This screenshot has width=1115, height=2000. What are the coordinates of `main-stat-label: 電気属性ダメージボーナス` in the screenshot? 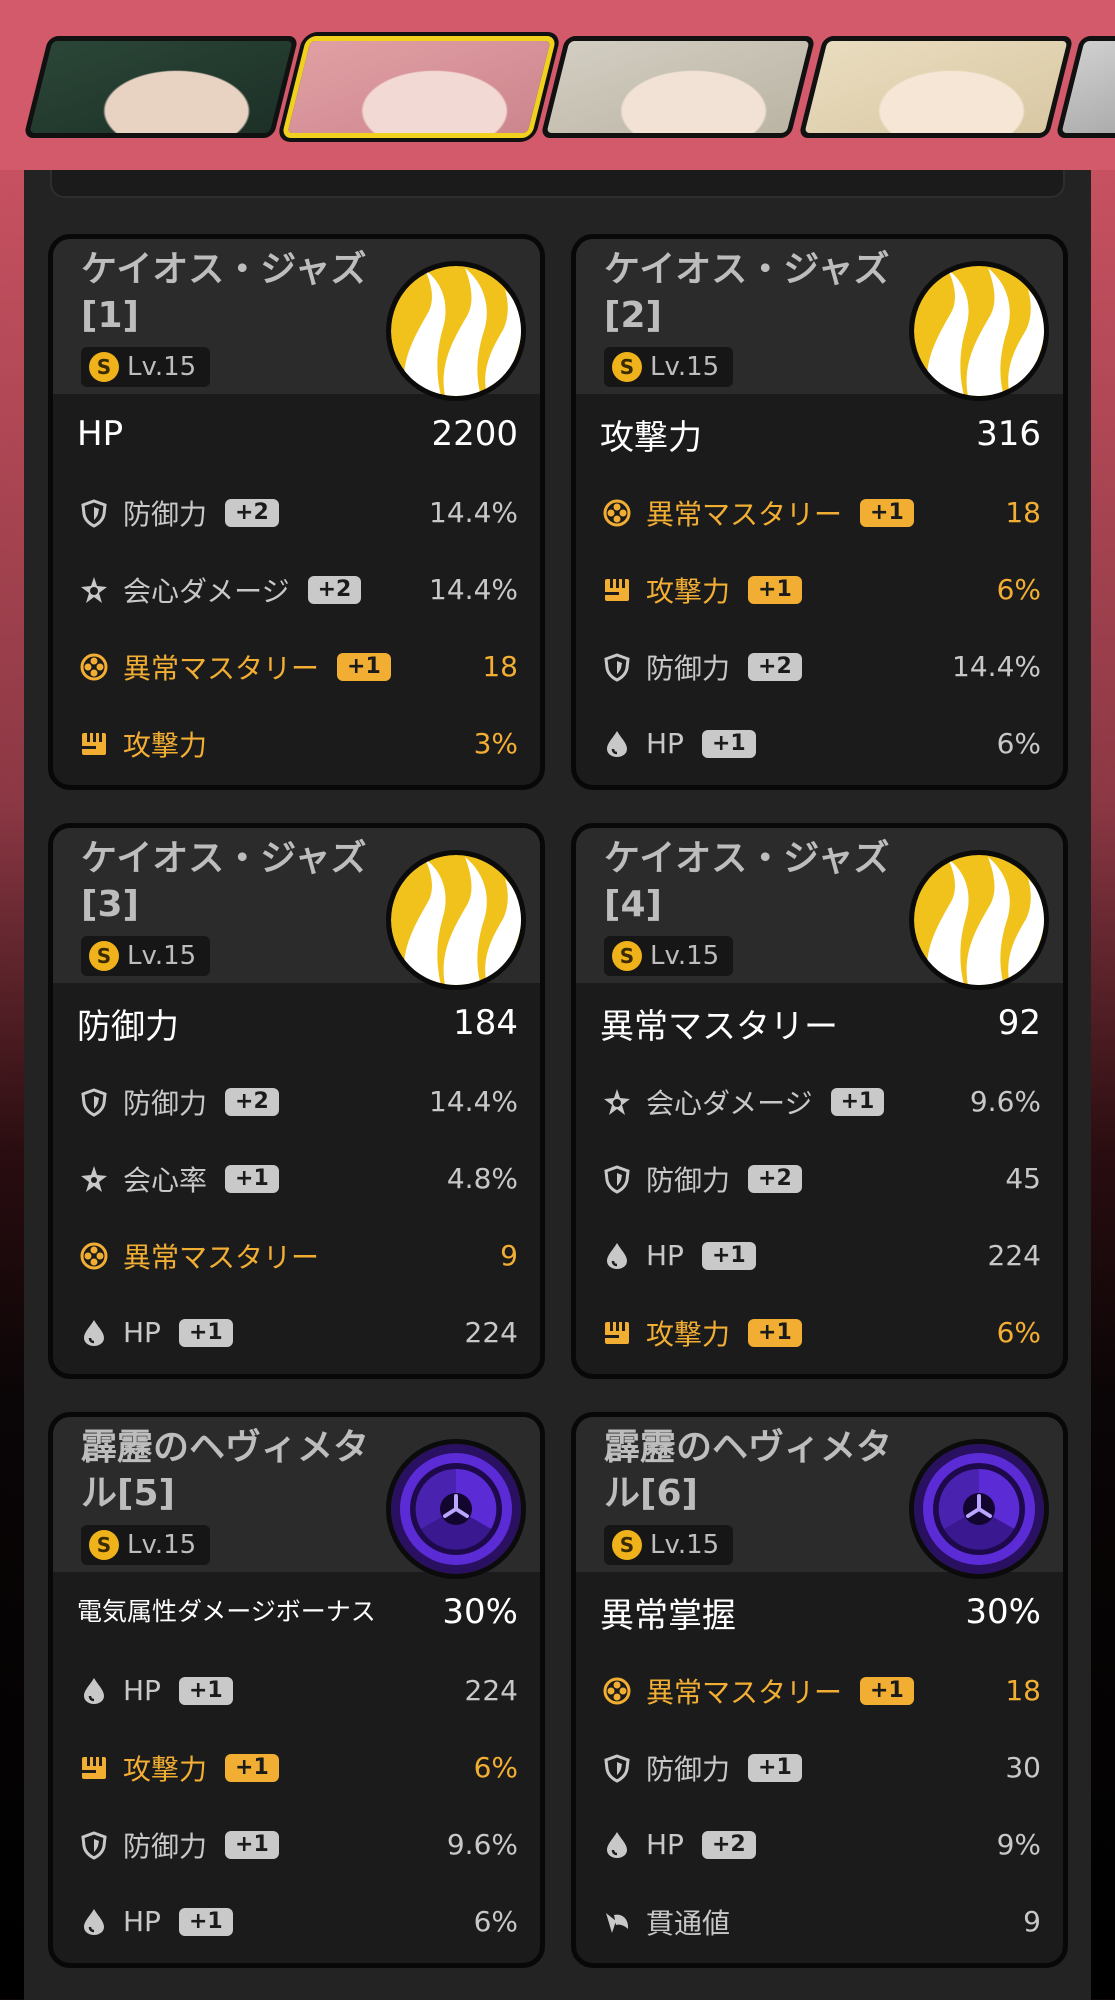 It's located at (226, 1611).